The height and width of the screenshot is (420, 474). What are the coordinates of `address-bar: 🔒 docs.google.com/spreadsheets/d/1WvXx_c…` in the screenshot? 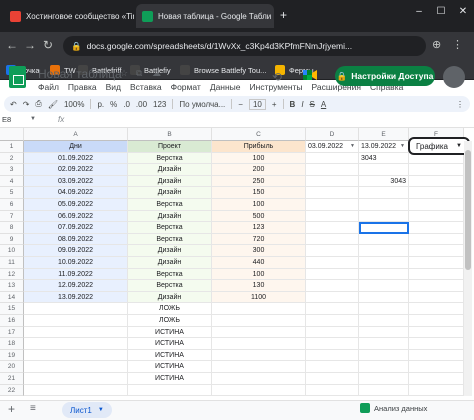 It's located at (244, 46).